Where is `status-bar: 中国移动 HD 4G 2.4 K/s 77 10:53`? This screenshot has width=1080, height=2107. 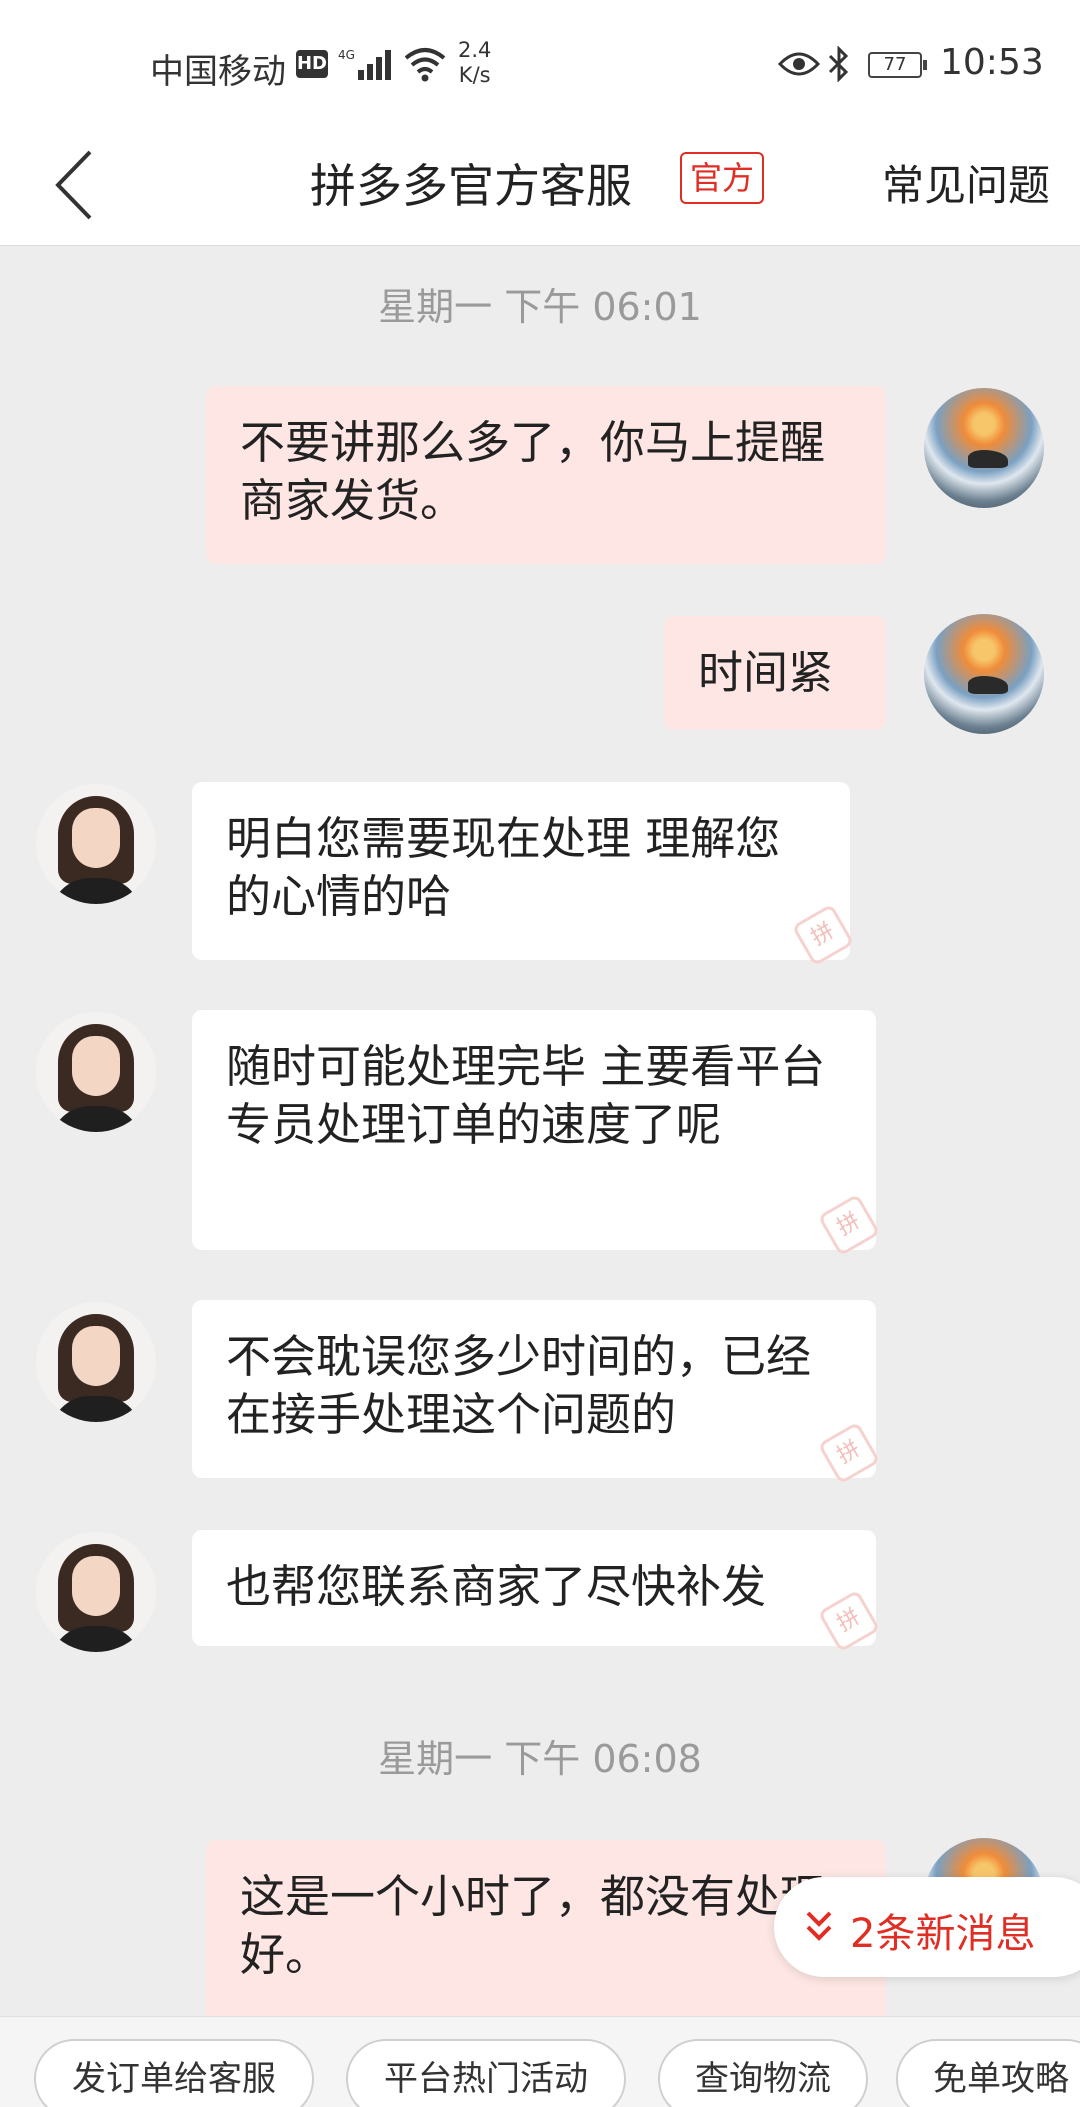 status-bar: 中国移动 HD 4G 2.4 K/s 77 10:53 is located at coordinates (540, 65).